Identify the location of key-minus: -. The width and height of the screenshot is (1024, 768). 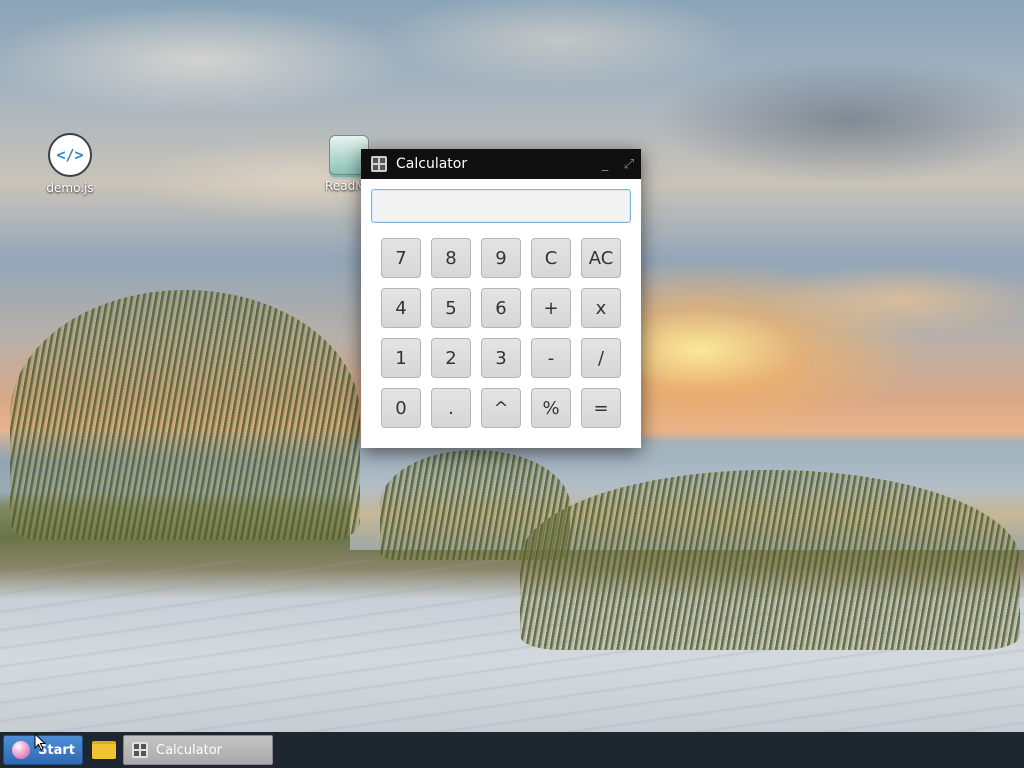
(551, 358).